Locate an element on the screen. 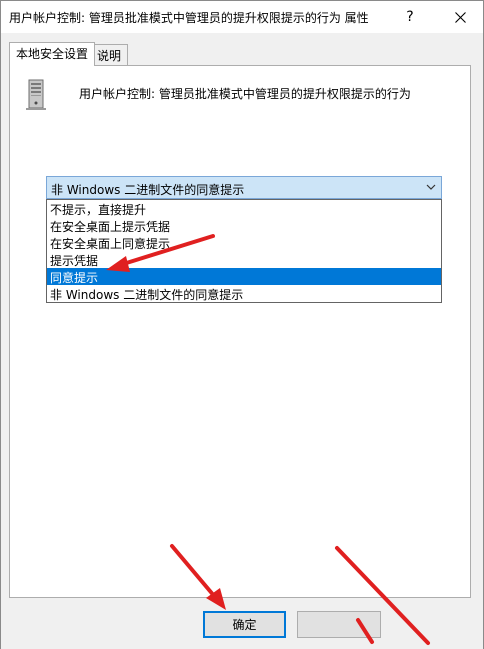  help-button: ? is located at coordinates (410, 17).